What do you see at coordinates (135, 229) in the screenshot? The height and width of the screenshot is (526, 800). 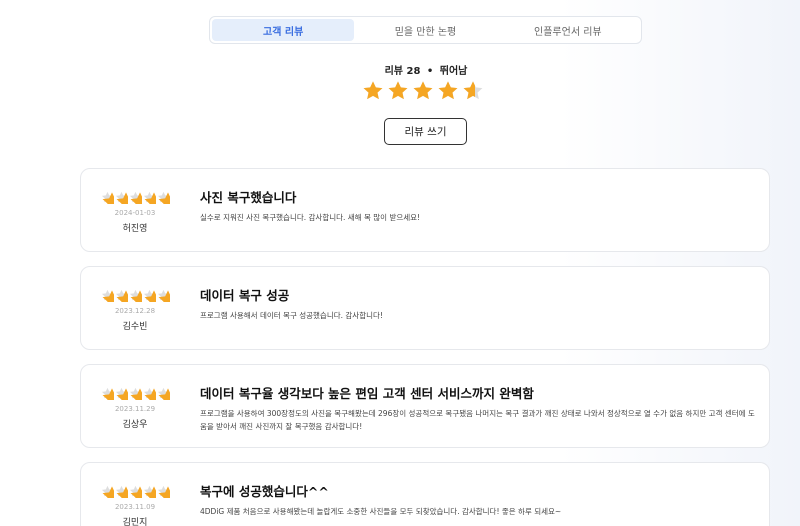 I see `review-author: 허진영` at bounding box center [135, 229].